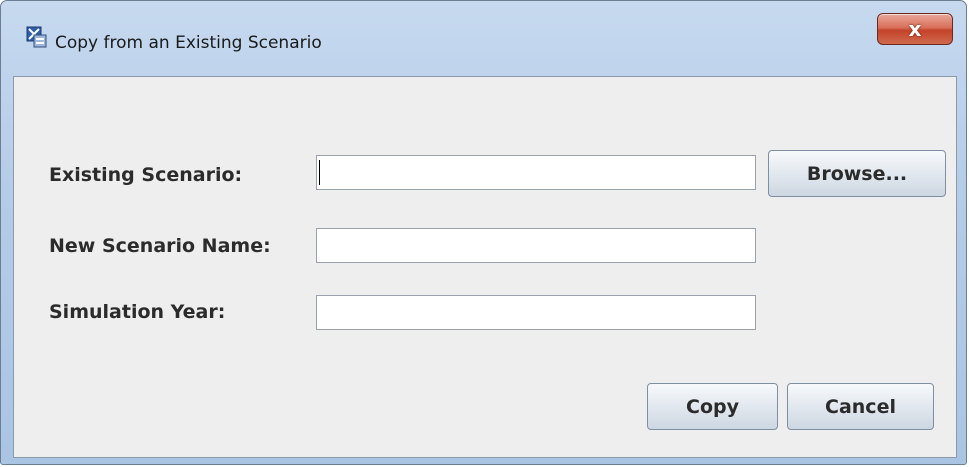  Describe the element at coordinates (146, 175) in the screenshot. I see `existing-scenario-label: Existing Scenario:` at that location.